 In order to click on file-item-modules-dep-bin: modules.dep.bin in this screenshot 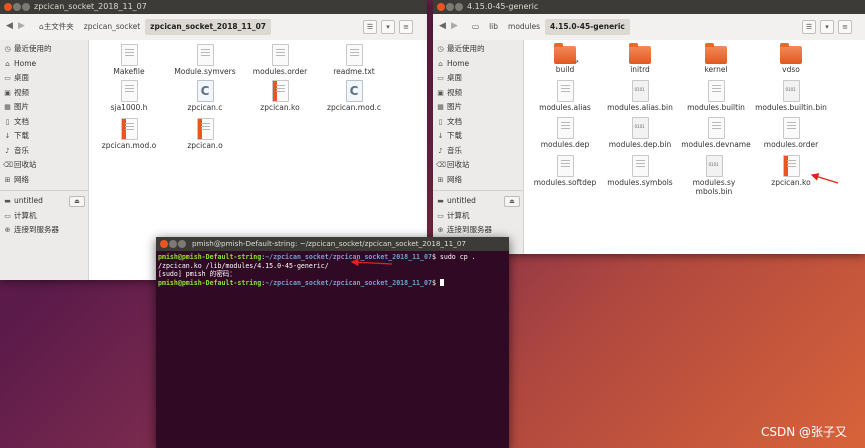, I will do `click(640, 133)`.